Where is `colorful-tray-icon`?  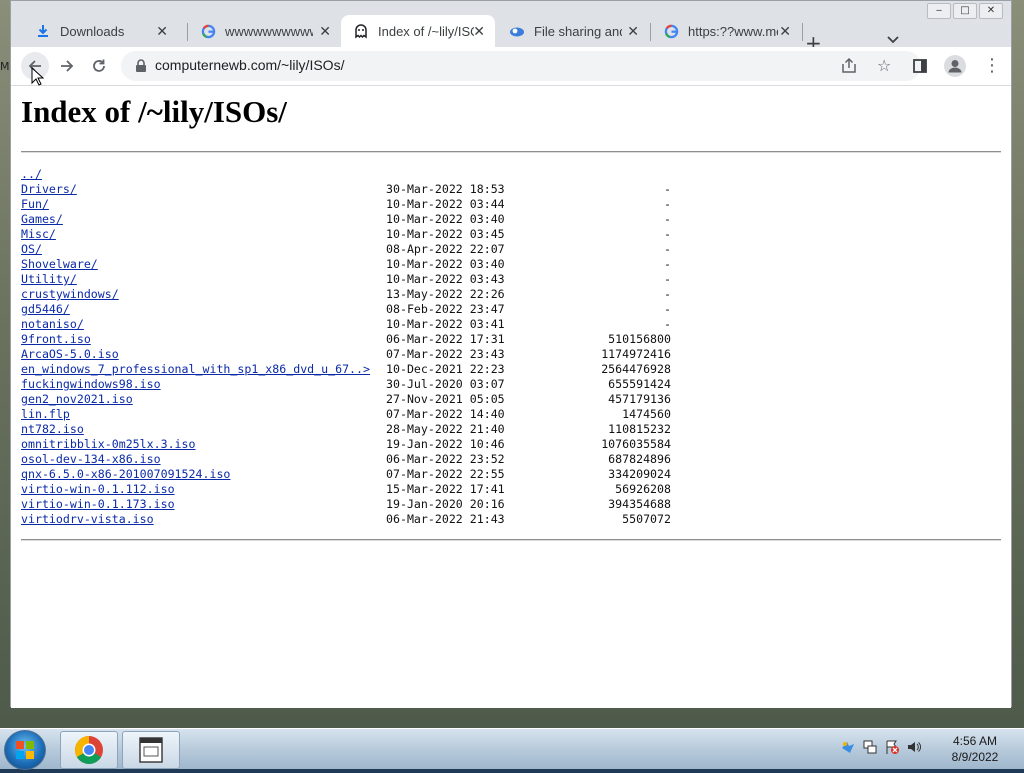 colorful-tray-icon is located at coordinates (848, 747).